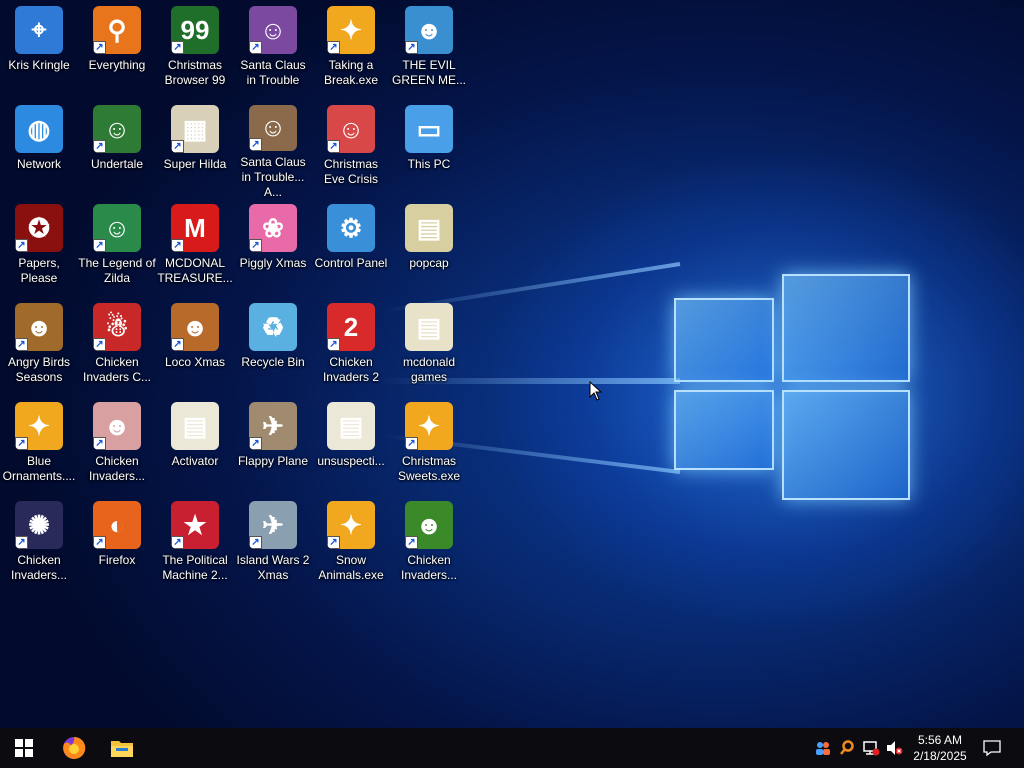  Describe the element at coordinates (117, 247) in the screenshot. I see `desktop-icon: ☺ ↗ The Legend of Zilda` at that location.